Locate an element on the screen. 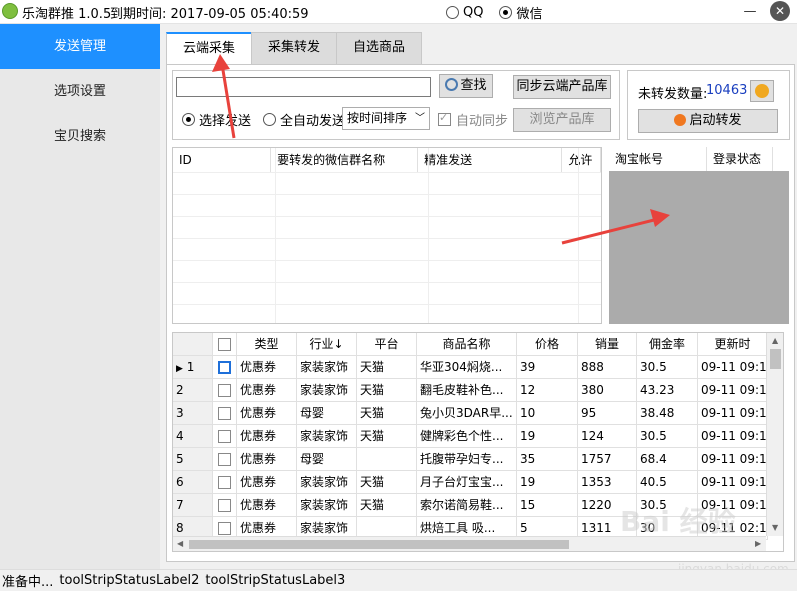 This screenshot has height=591, width=797. cell-price: 35 is located at coordinates (547, 459).